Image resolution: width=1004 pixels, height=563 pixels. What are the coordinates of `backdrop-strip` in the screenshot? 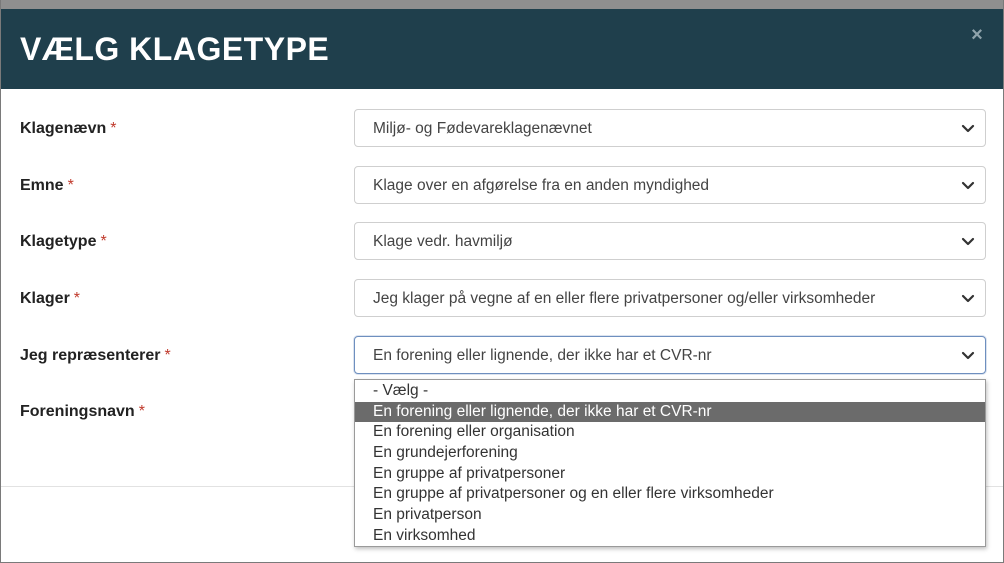 It's located at (502, 4).